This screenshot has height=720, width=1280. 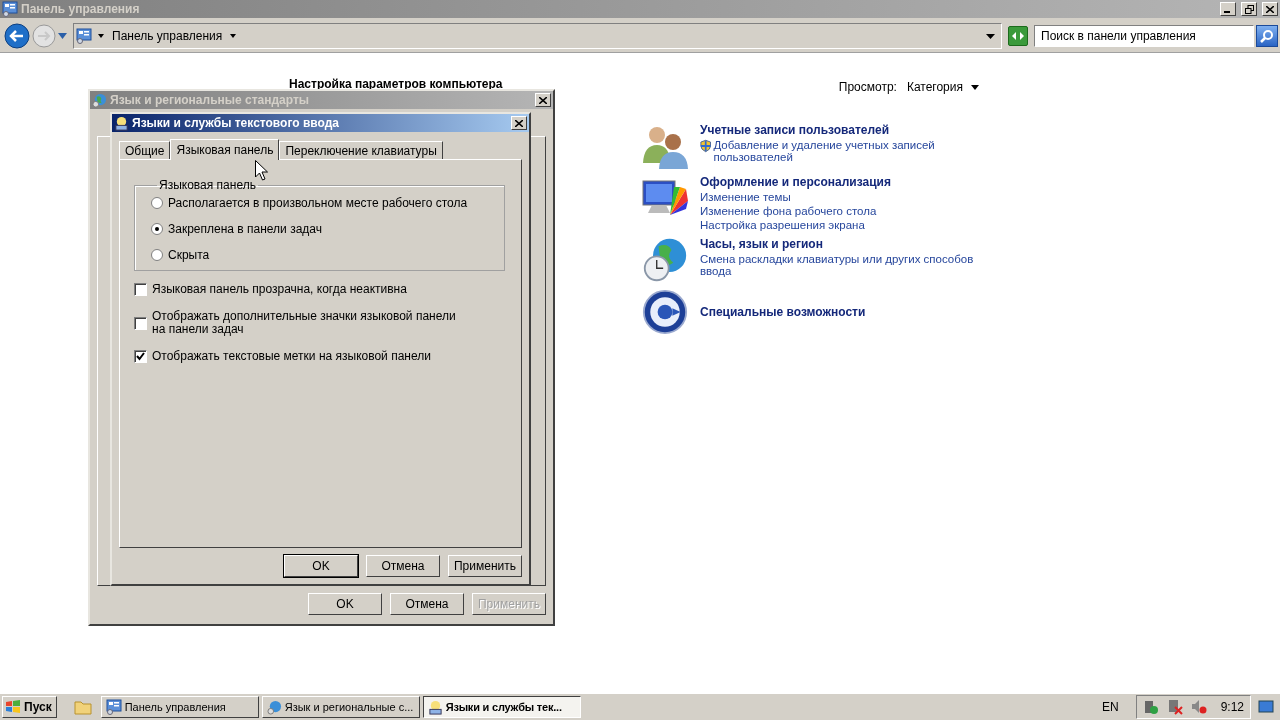 What do you see at coordinates (207, 185) in the screenshot?
I see `group-label: Языковая панель` at bounding box center [207, 185].